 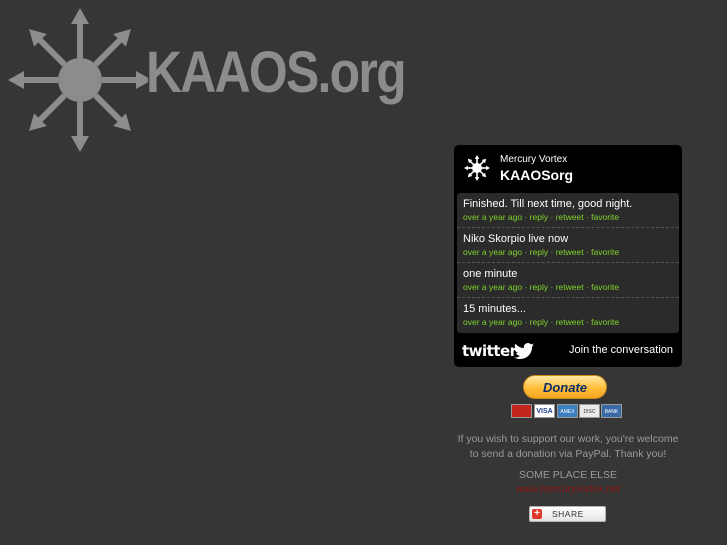 What do you see at coordinates (611, 411) in the screenshot?
I see `bank-icon: BANK` at bounding box center [611, 411].